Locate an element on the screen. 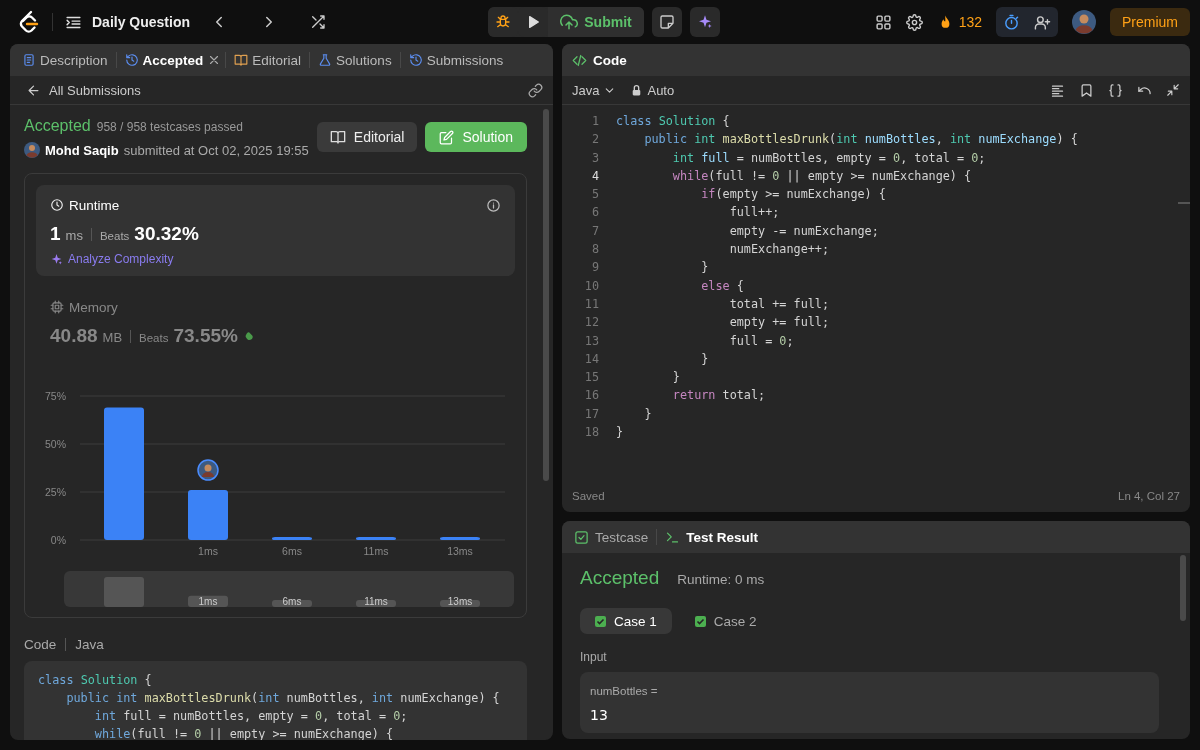 The width and height of the screenshot is (1200, 750). metric-card: Memory 40.88 MB Beats 73.55% is located at coordinates (275, 313).